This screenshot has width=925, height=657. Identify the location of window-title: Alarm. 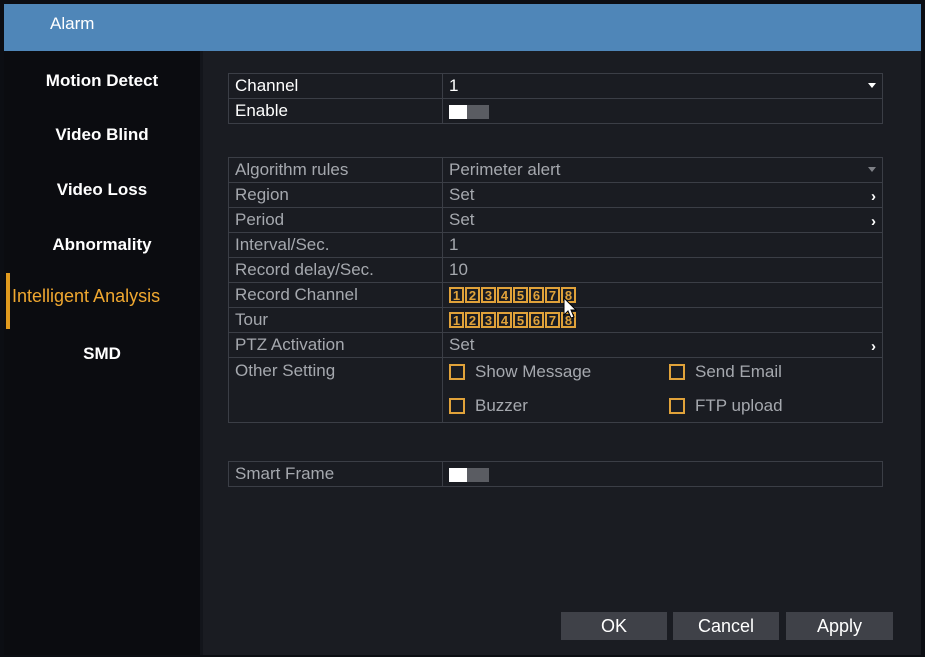
(72, 23).